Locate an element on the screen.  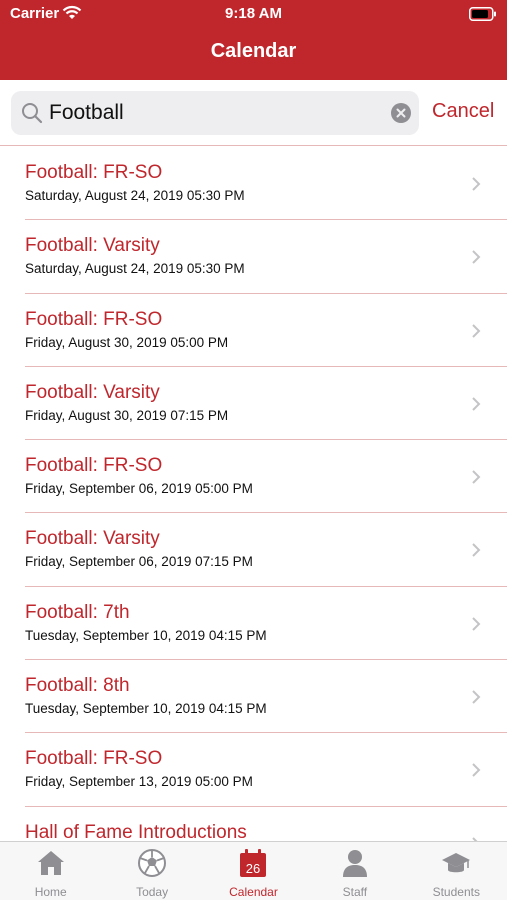
page-title: Calendar is located at coordinates (253, 51).